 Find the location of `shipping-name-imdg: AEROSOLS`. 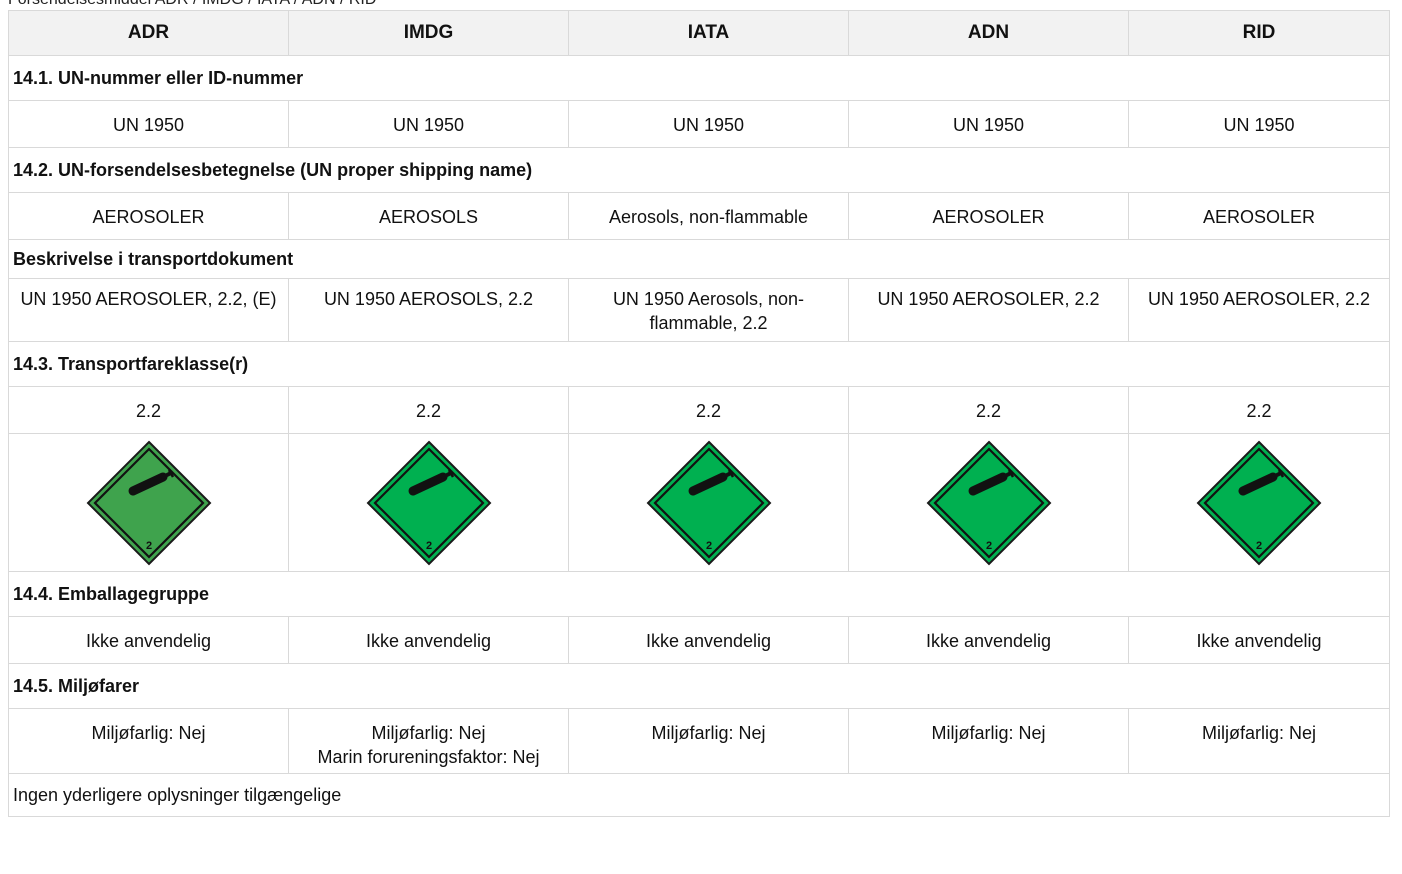

shipping-name-imdg: AEROSOLS is located at coordinates (428, 216).